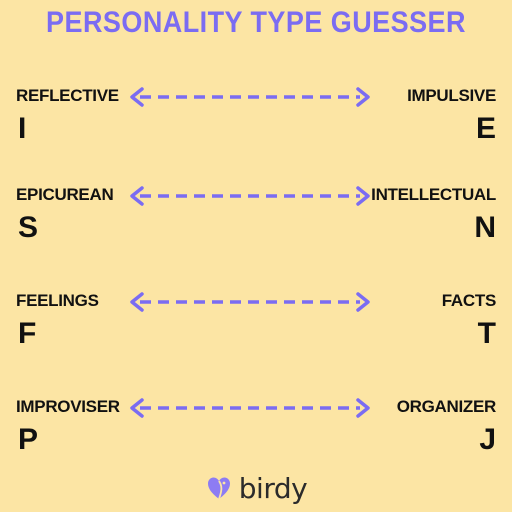 The image size is (512, 512). Describe the element at coordinates (57, 300) in the screenshot. I see `left-trait-label: FEELINGS` at that location.